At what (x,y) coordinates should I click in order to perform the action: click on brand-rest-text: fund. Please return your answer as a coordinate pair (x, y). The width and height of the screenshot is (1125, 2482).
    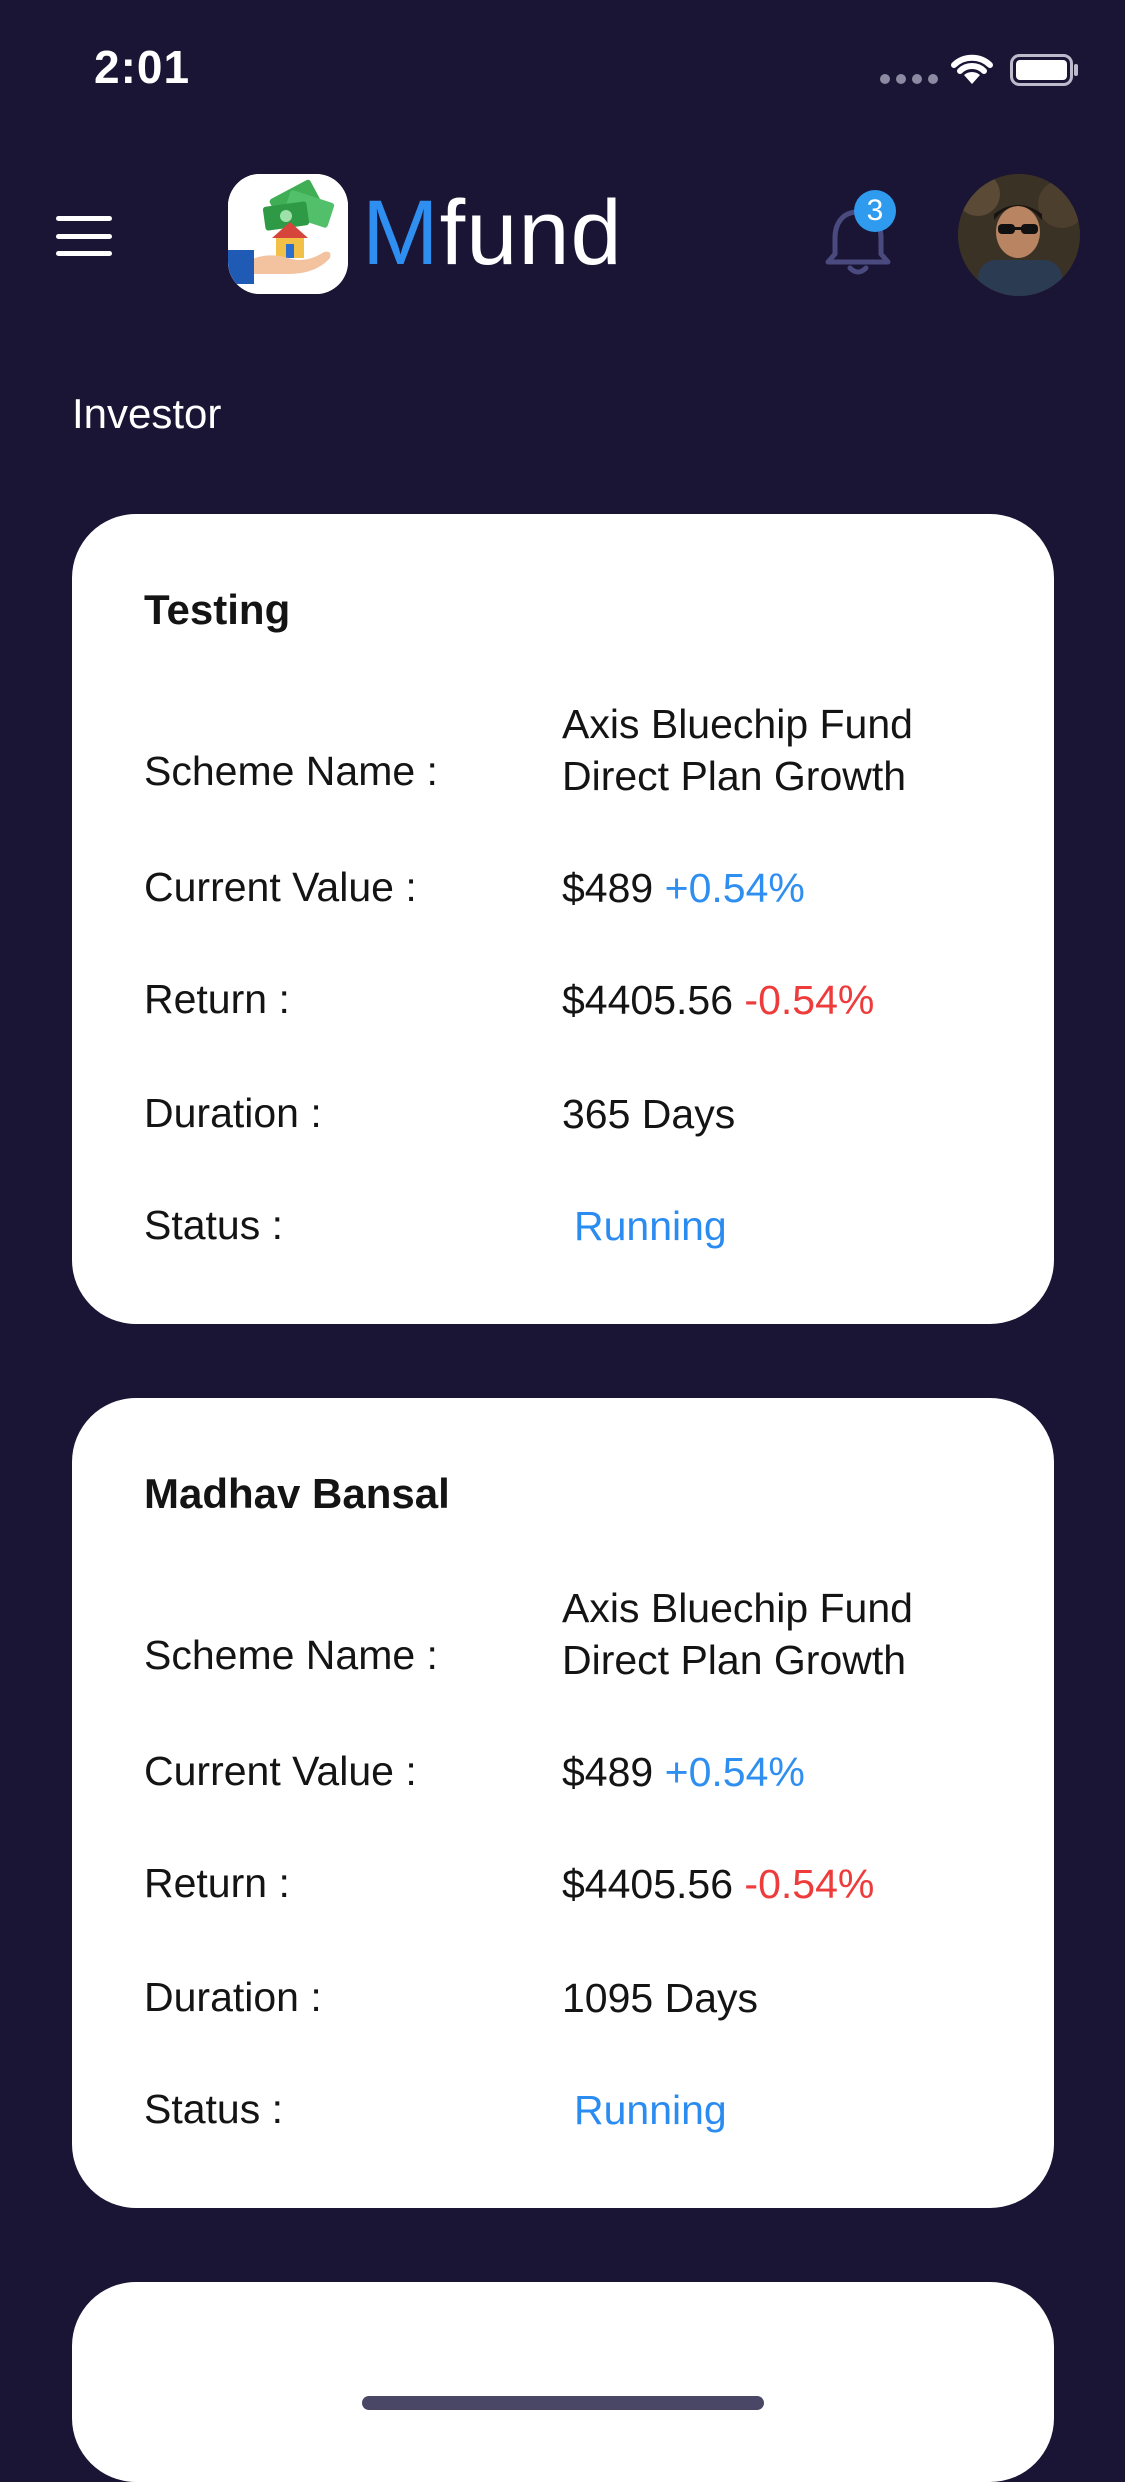
    Looking at the image, I should click on (531, 233).